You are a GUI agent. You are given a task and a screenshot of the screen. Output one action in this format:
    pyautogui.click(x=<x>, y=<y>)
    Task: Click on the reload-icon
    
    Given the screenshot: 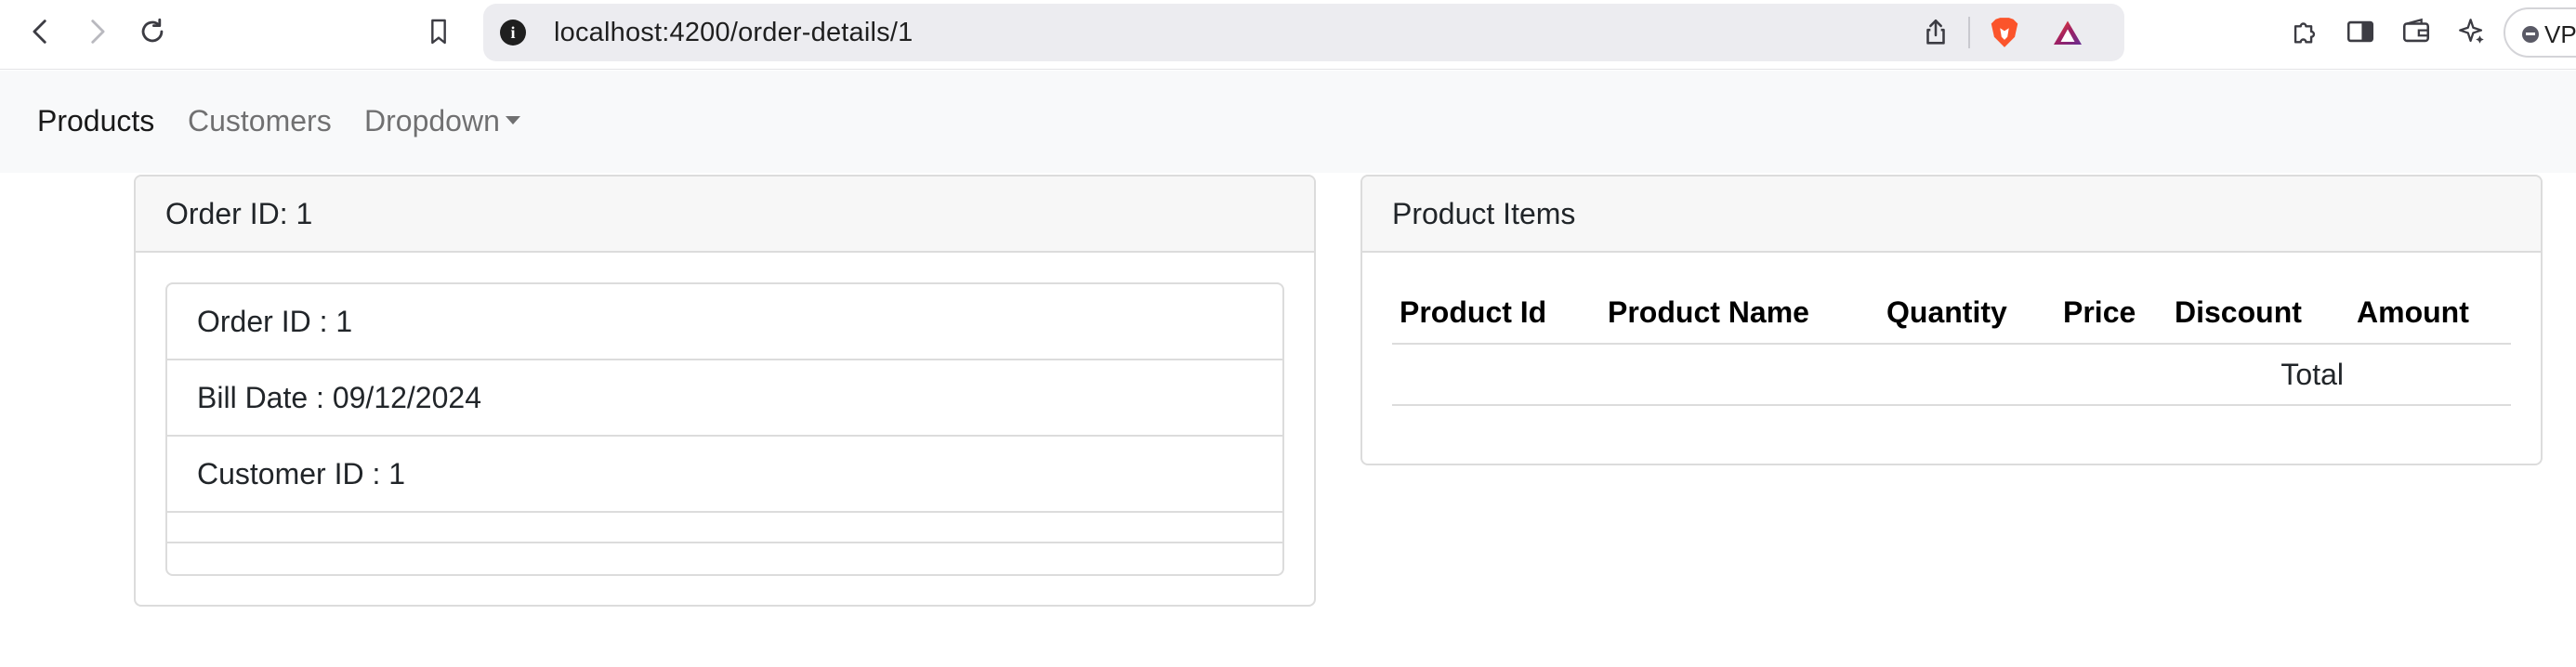 What is the action you would take?
    pyautogui.click(x=152, y=30)
    